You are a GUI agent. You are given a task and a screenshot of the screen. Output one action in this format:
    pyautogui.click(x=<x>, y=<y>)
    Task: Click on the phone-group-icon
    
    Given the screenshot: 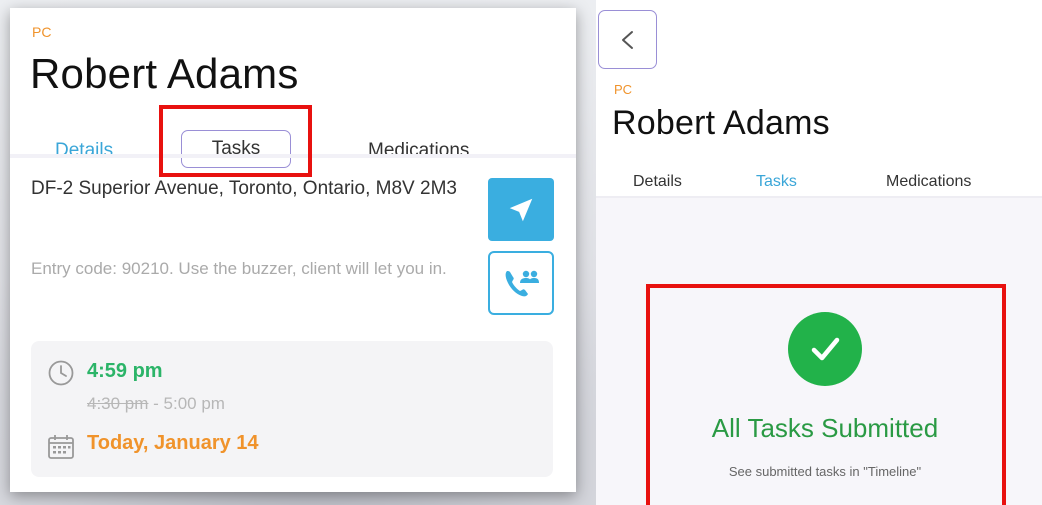 What is the action you would take?
    pyautogui.click(x=522, y=283)
    